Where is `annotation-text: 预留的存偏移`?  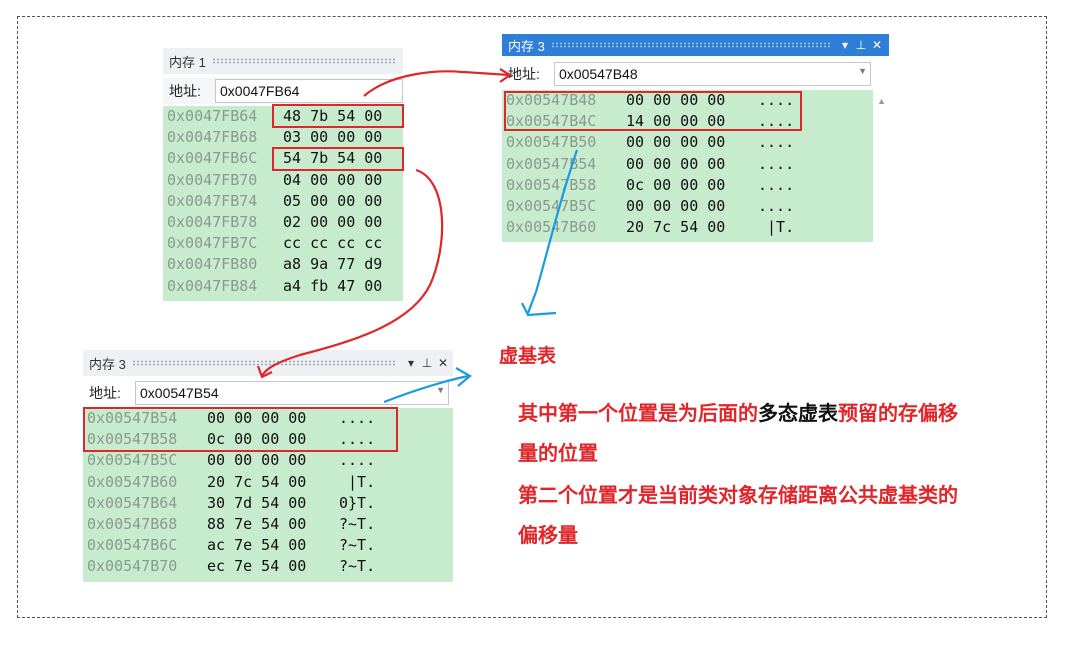
annotation-text: 预留的存偏移 is located at coordinates (898, 414).